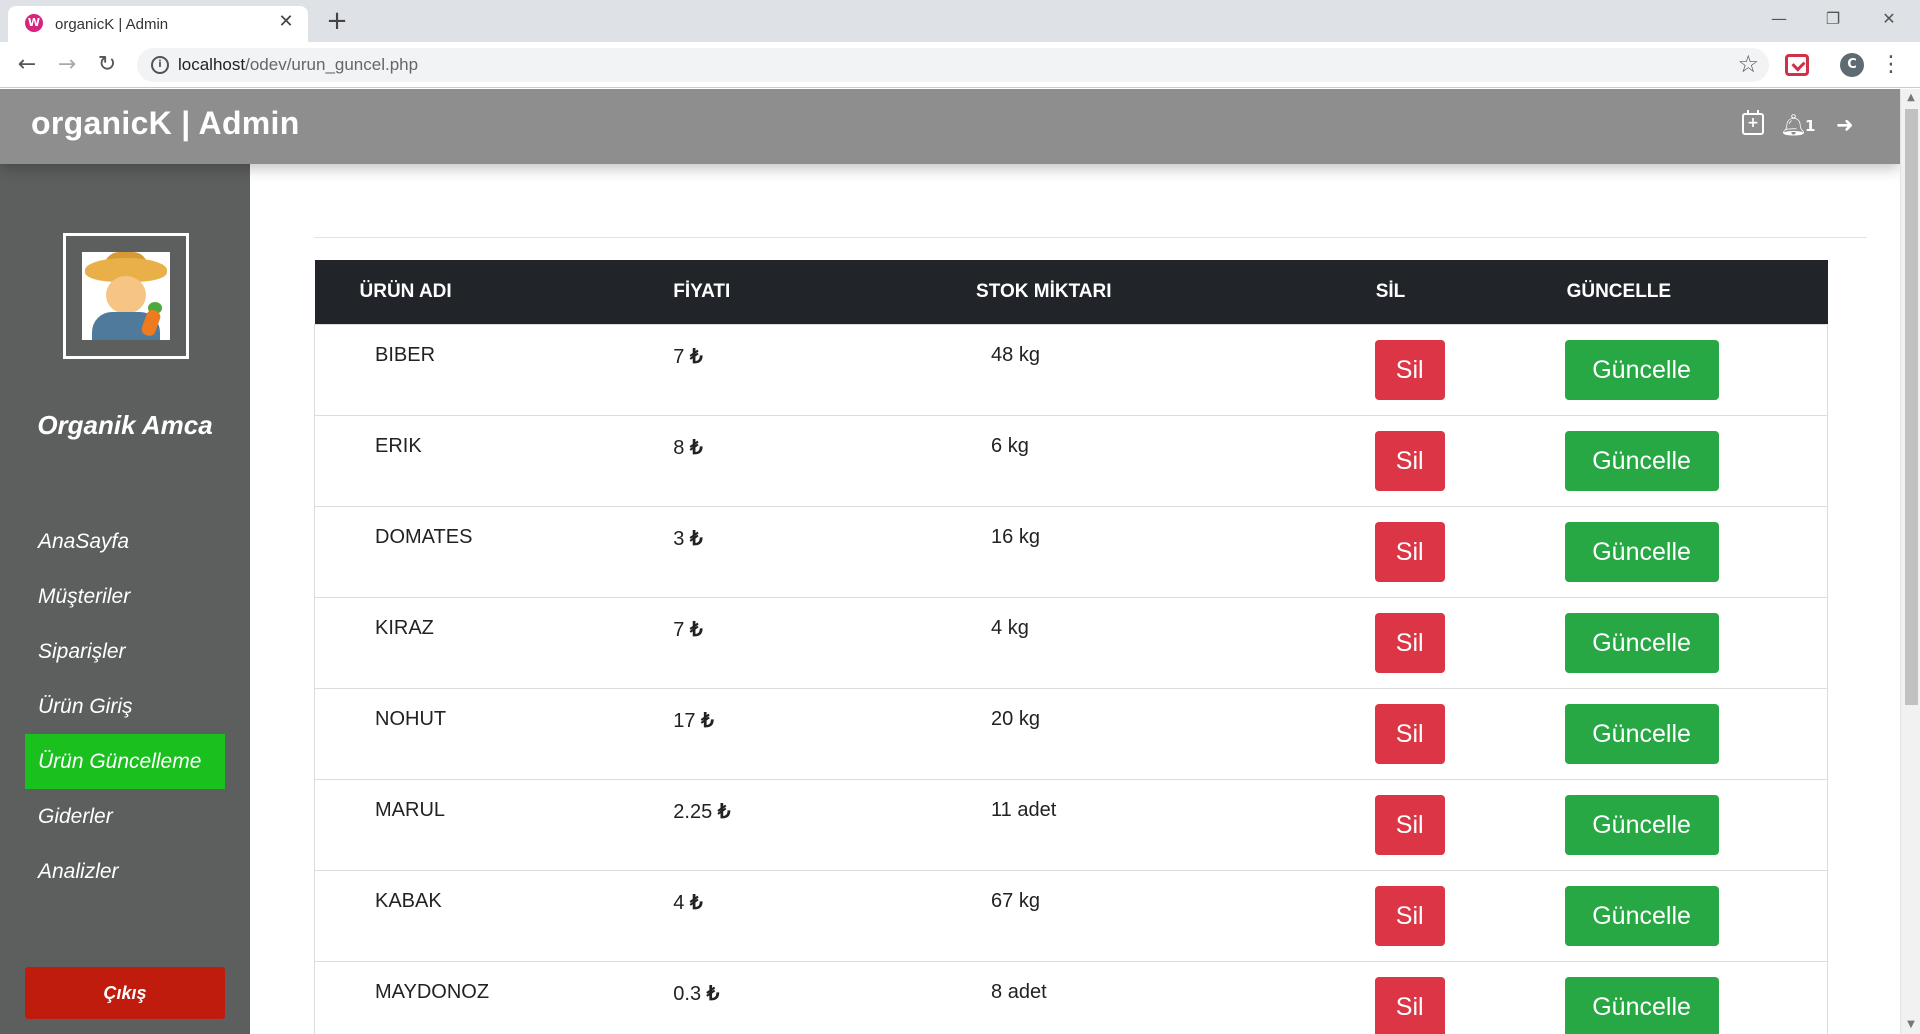 This screenshot has height=1034, width=1920. I want to click on back-arrow-icon: ←, so click(27, 65).